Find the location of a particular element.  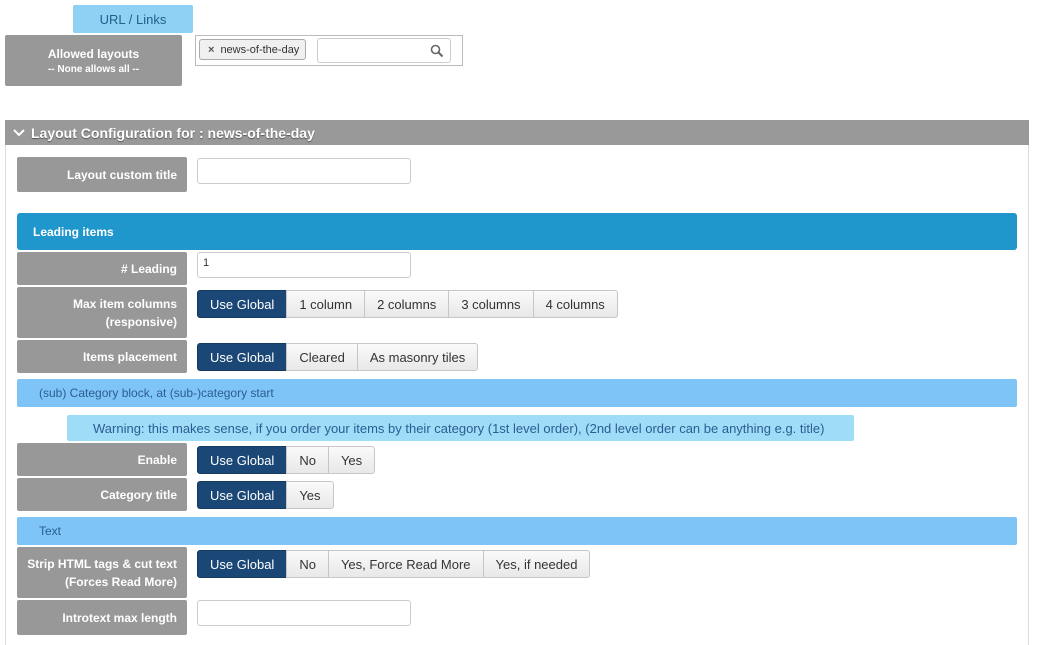

strip-html-if-needed-button: Yes, if needed is located at coordinates (536, 564).